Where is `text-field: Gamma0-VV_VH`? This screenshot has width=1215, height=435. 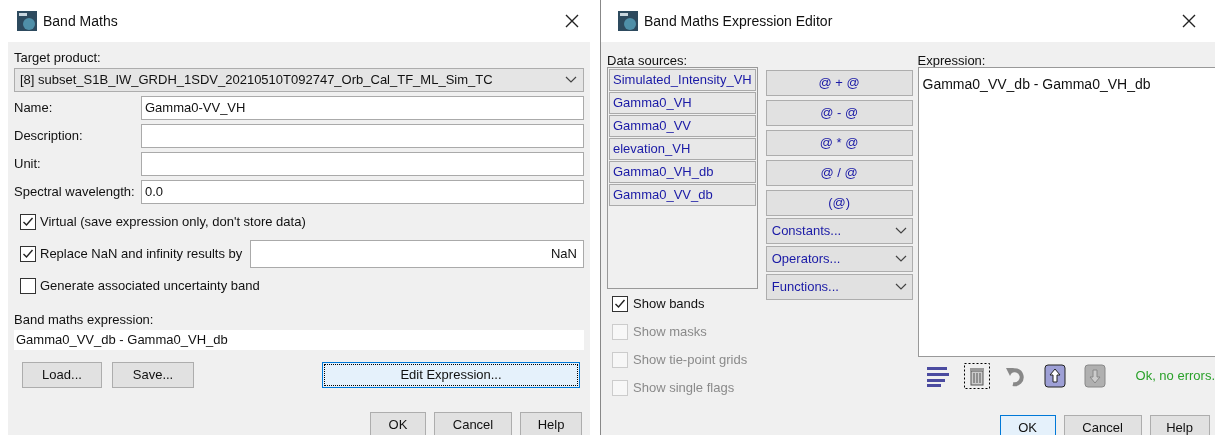
text-field: Gamma0-VV_VH is located at coordinates (362, 108).